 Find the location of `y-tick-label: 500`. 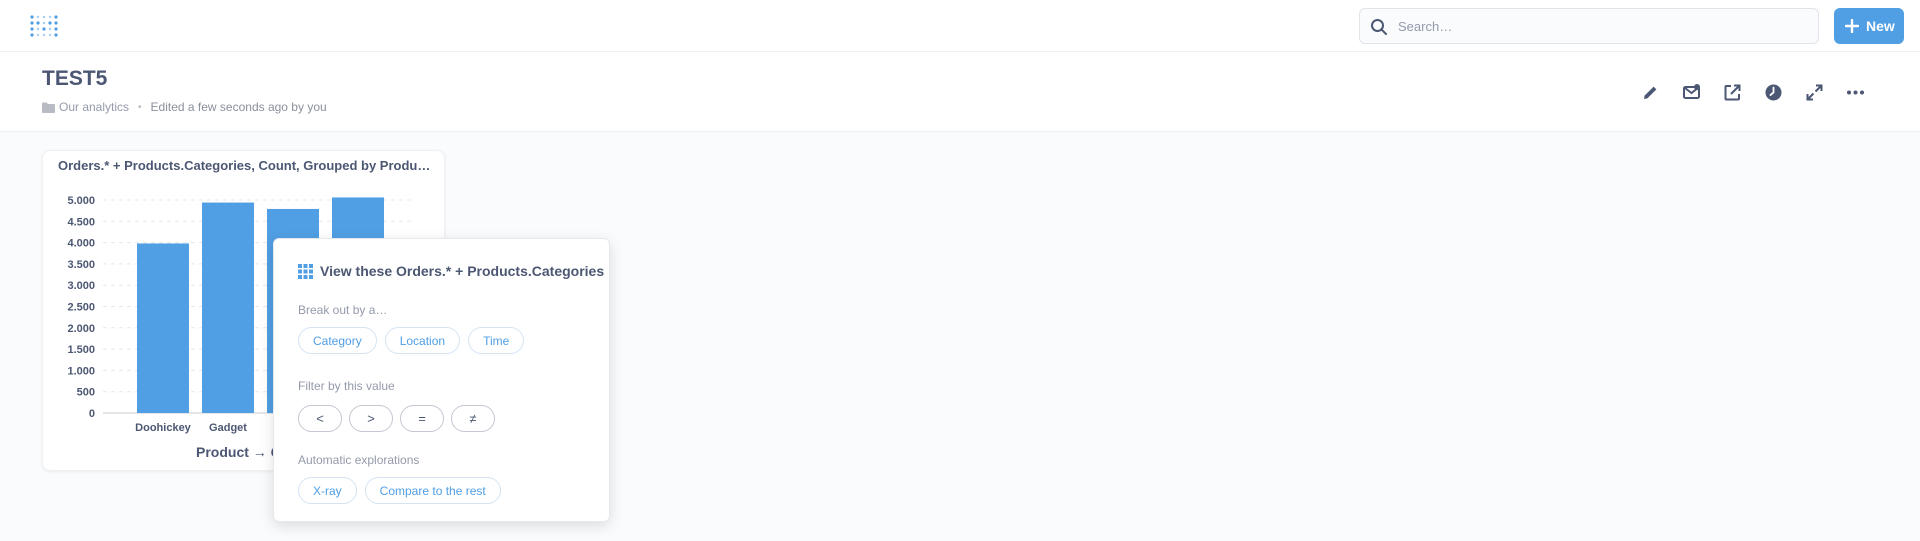

y-tick-label: 500 is located at coordinates (86, 393).